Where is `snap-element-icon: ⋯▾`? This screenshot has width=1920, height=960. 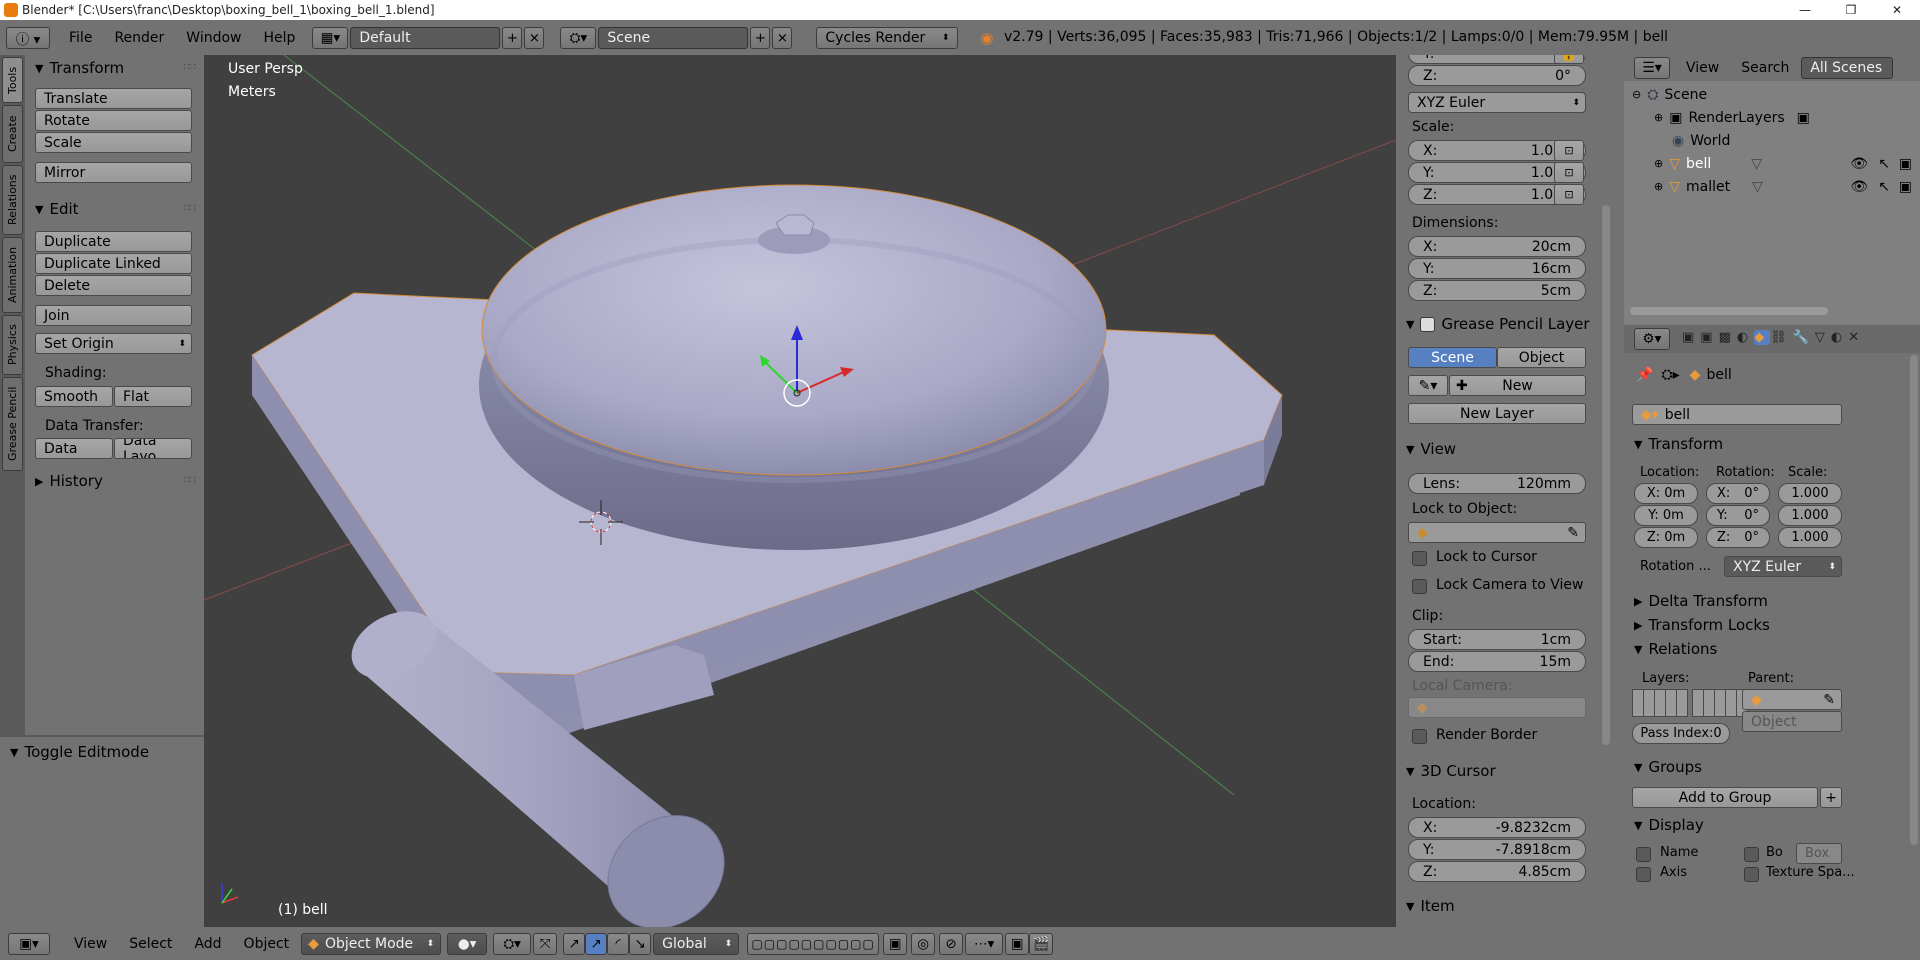
snap-element-icon: ⋯▾ is located at coordinates (984, 943).